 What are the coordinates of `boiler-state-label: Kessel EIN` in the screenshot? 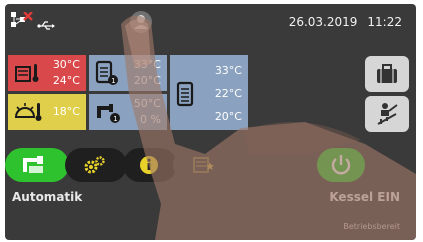 It's located at (364, 197).